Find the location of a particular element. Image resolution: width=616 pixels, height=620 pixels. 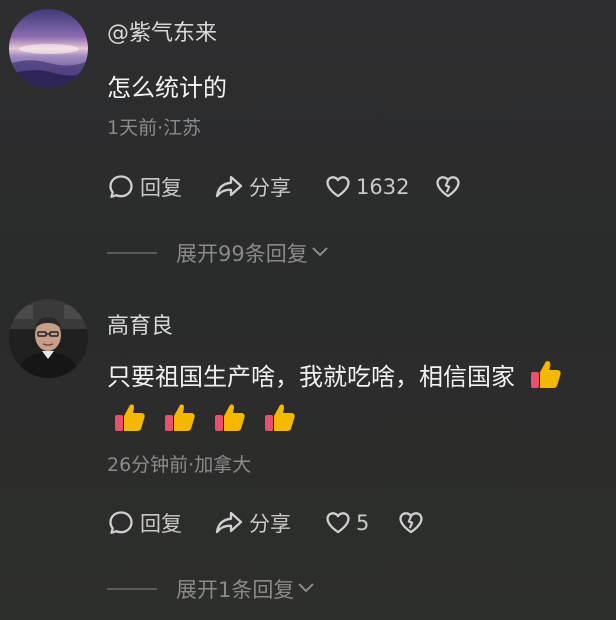

expand-replies-label: 展开1条回复 is located at coordinates (235, 590).